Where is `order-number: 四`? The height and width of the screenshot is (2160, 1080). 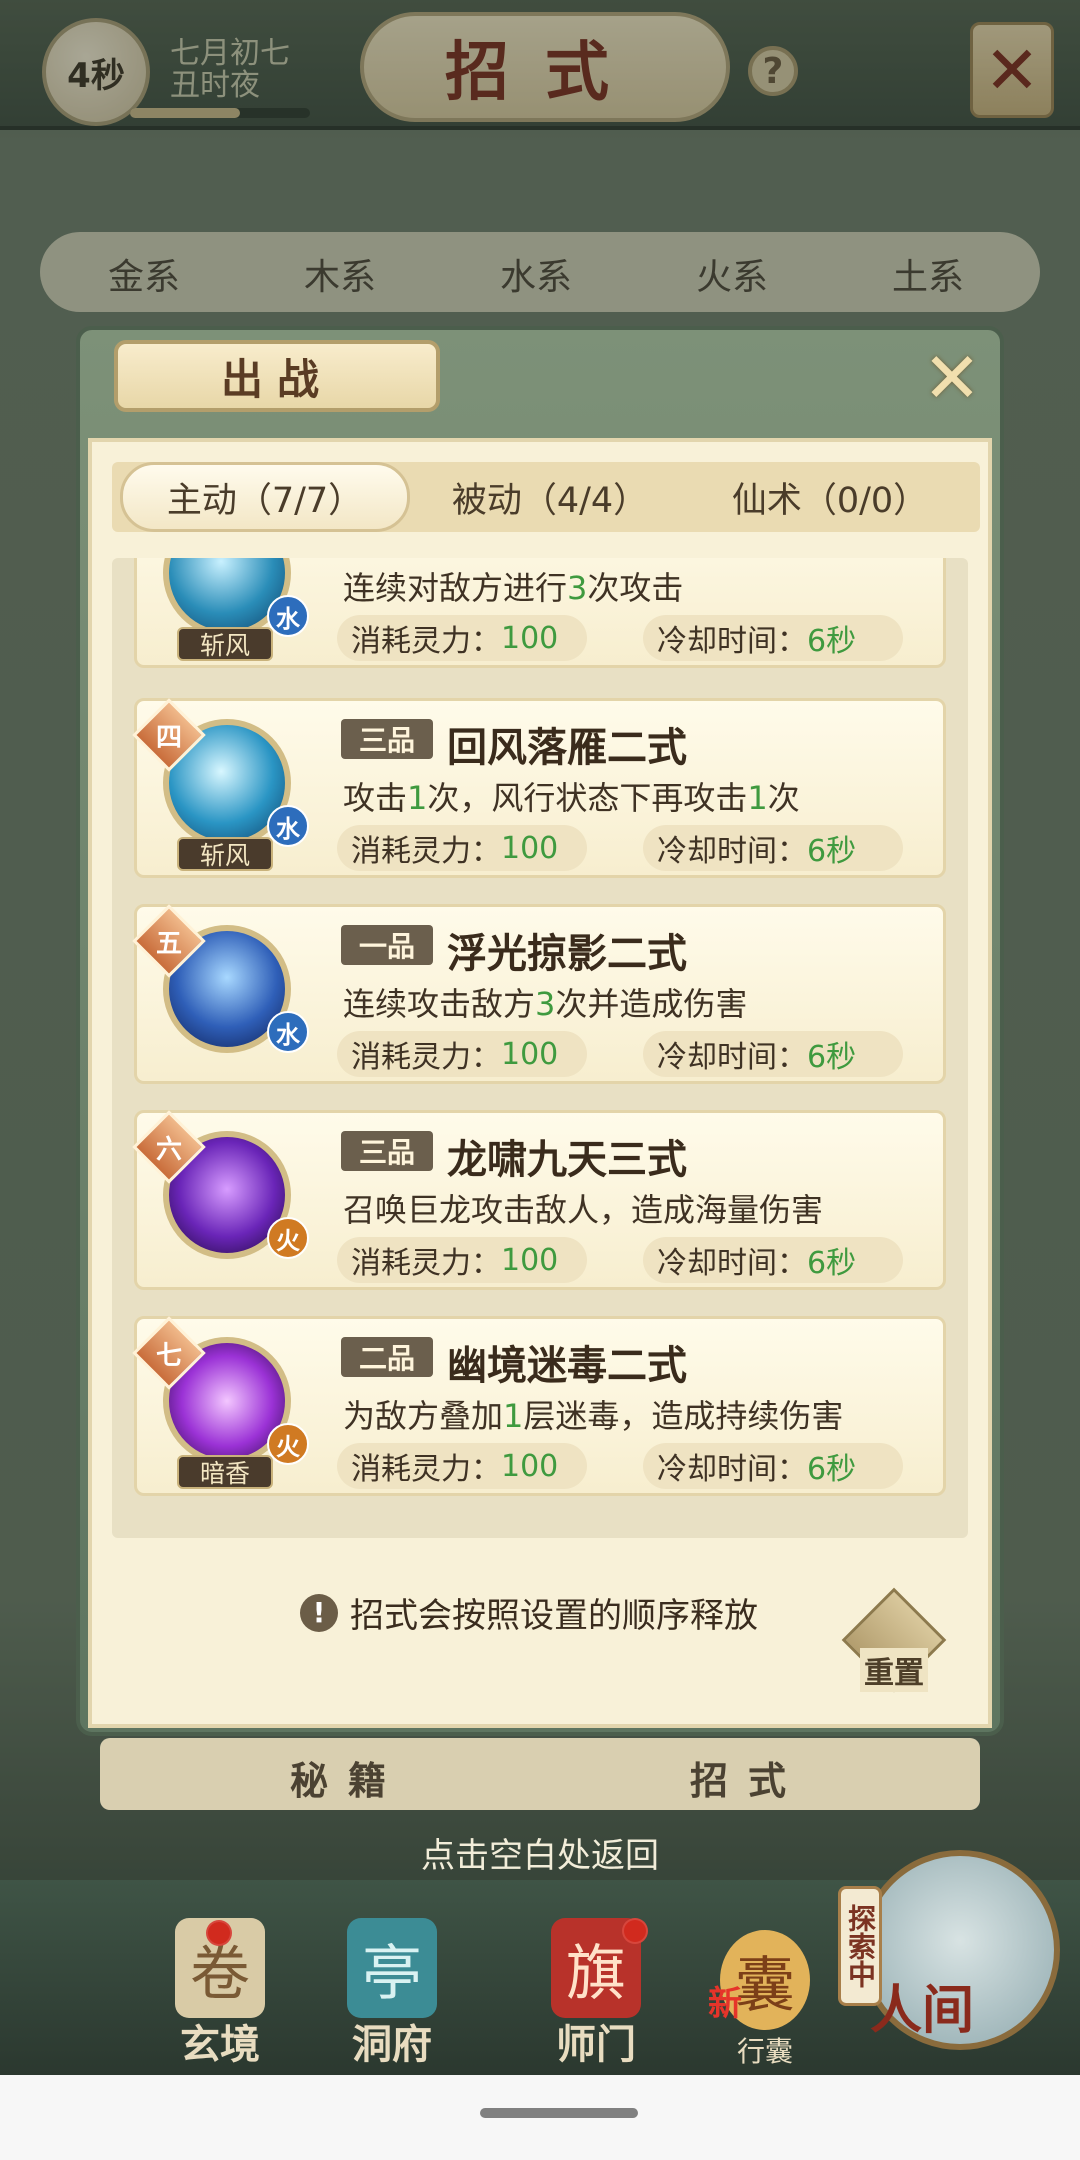 order-number: 四 is located at coordinates (168, 737).